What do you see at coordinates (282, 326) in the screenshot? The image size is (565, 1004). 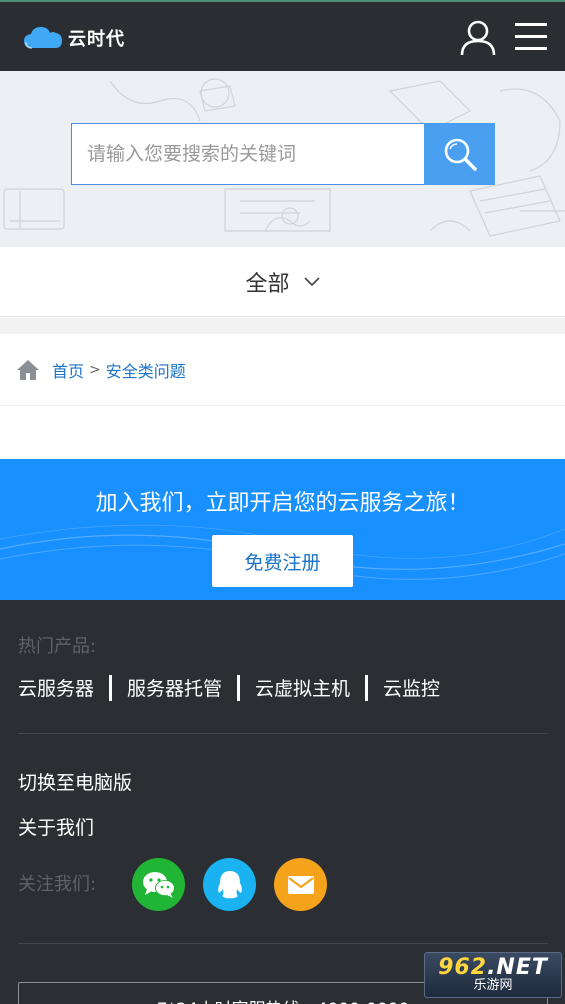 I see `section-gap` at bounding box center [282, 326].